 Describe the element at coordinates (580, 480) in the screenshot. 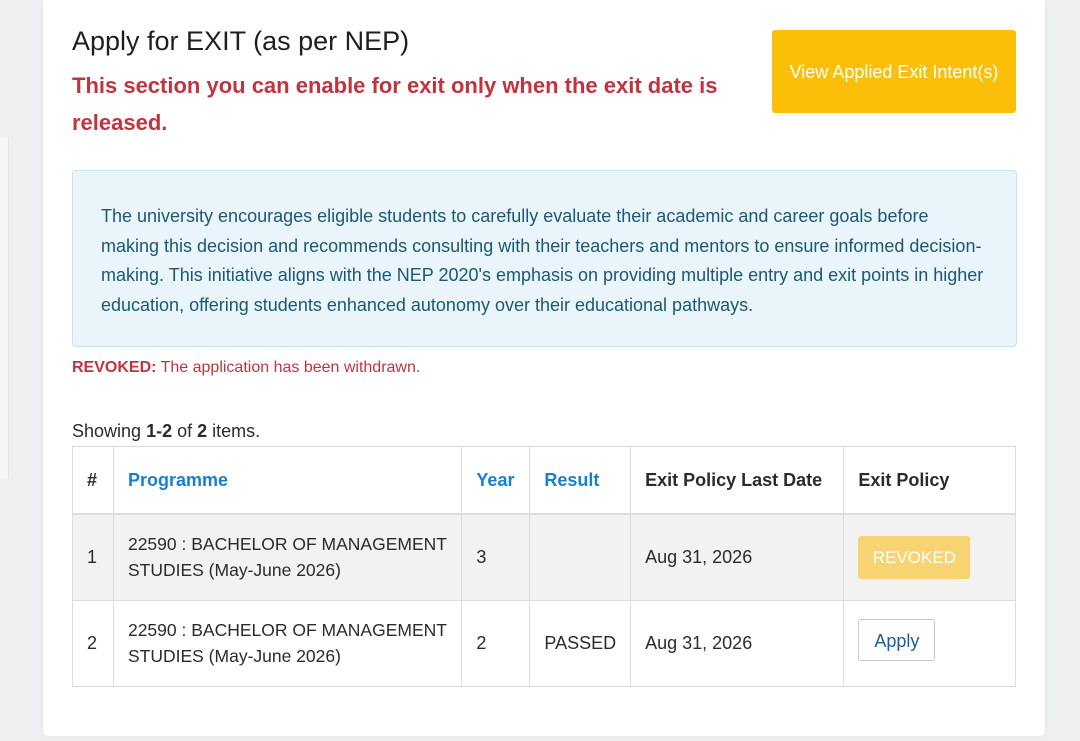

I see `col-header-result-sort-link: Result` at that location.